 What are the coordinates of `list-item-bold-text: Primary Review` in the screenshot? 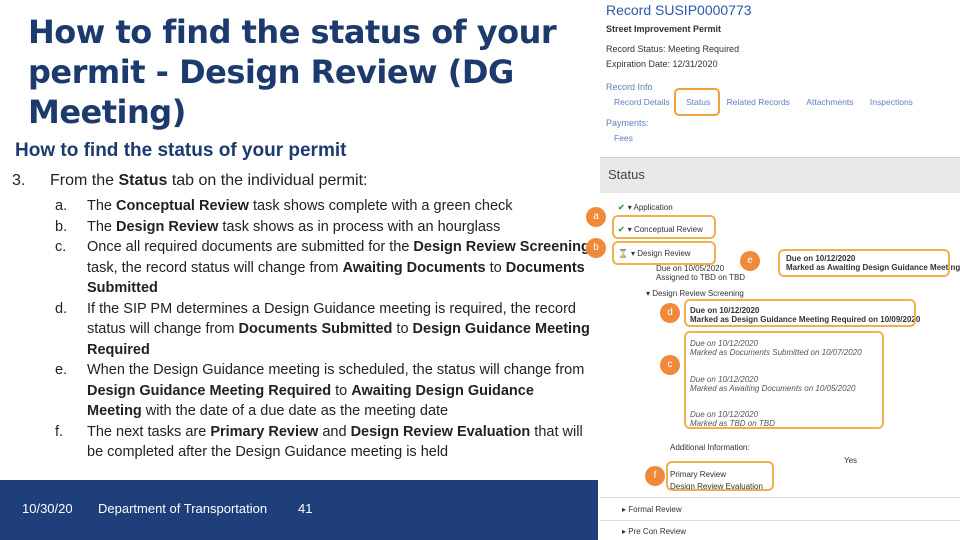 It's located at (264, 431).